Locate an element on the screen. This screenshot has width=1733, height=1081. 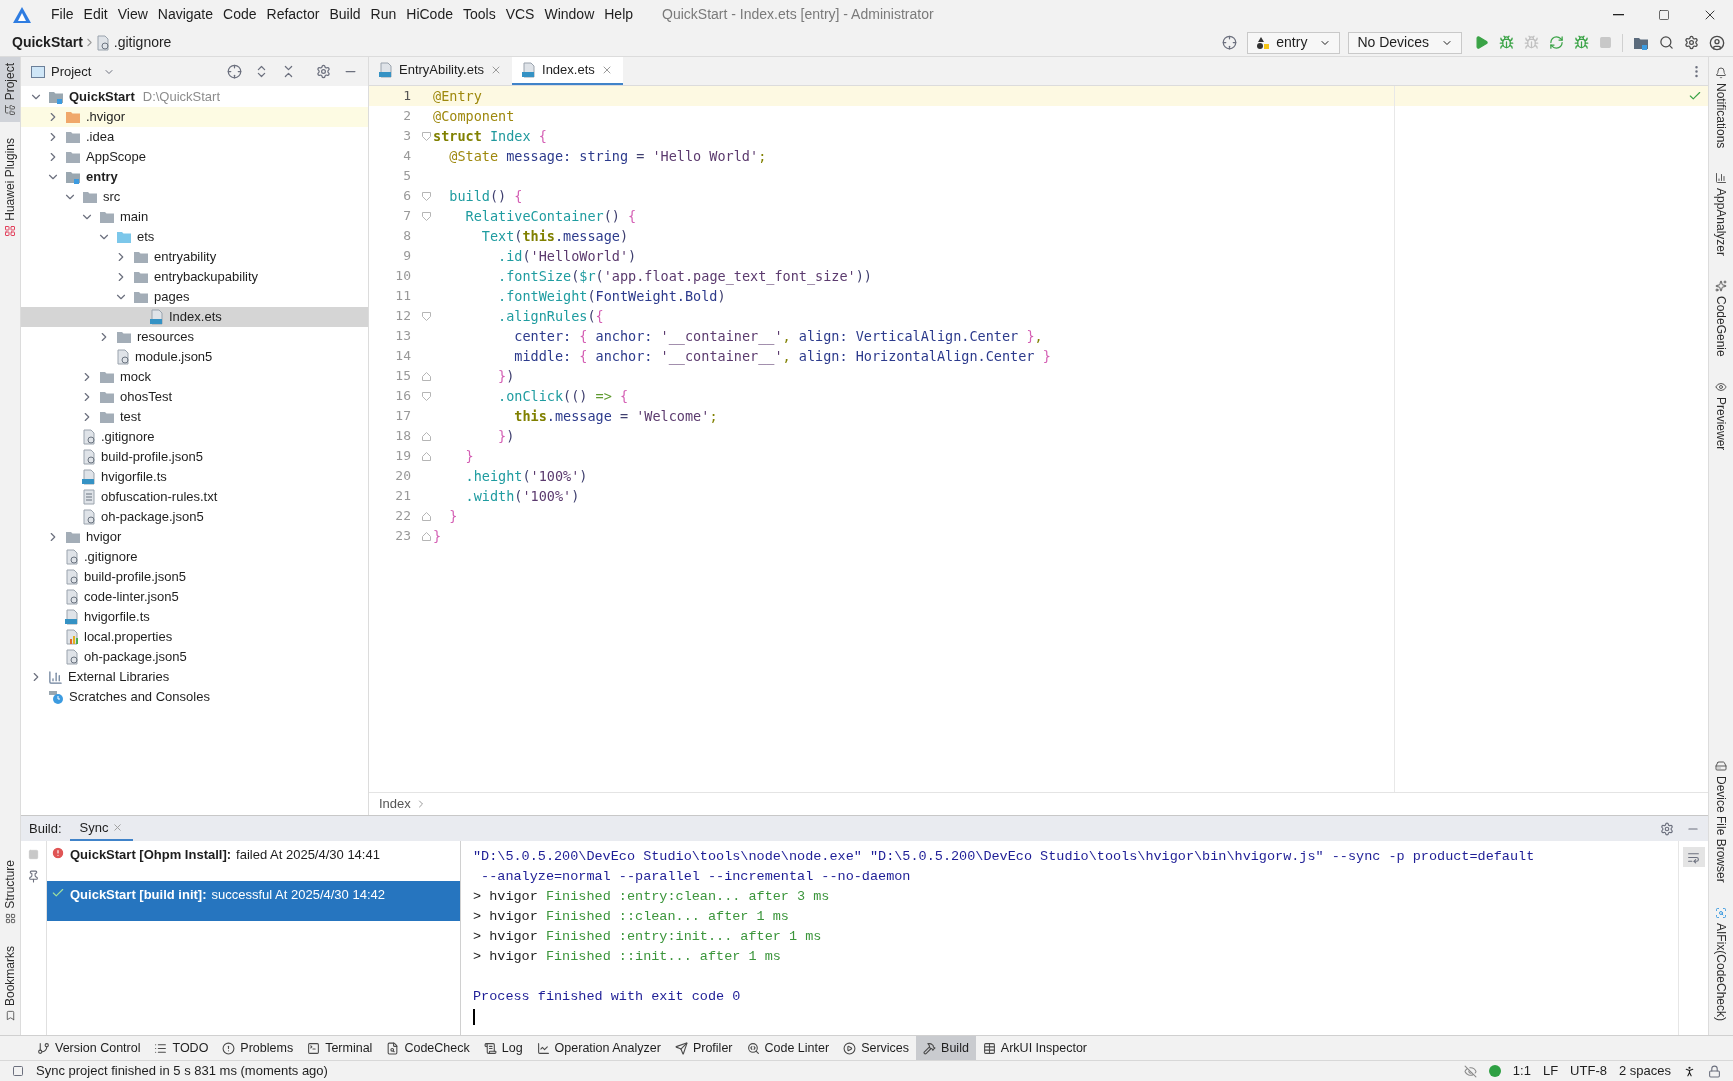
menu-item: Tools is located at coordinates (479, 14).